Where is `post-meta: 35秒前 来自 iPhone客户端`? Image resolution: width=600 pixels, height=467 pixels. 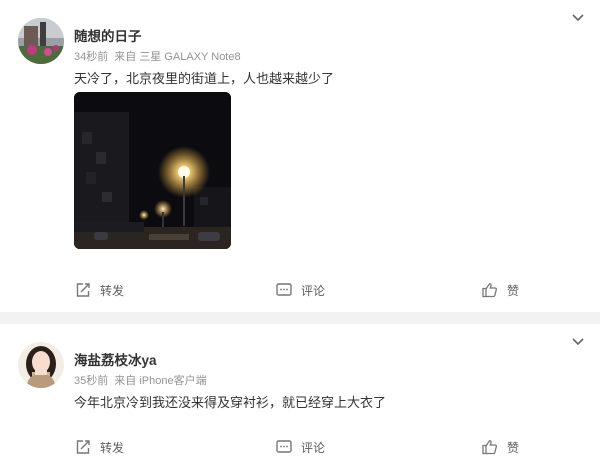
post-meta: 35秒前 来自 iPhone客户端 is located at coordinates (140, 380).